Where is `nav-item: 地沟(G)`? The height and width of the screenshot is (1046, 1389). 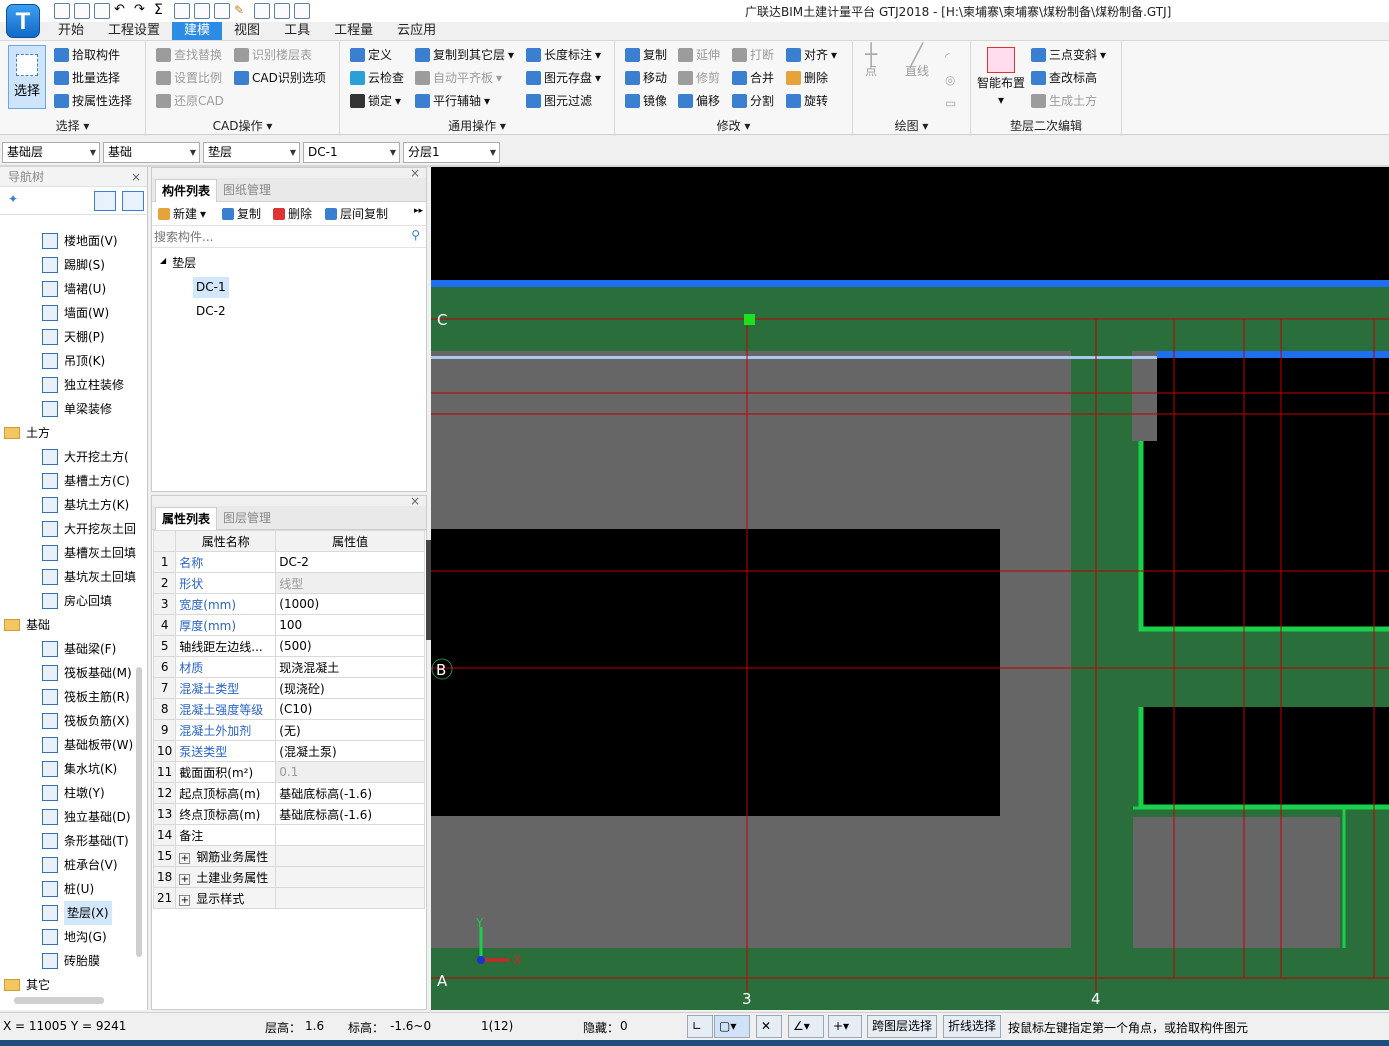 nav-item: 地沟(G) is located at coordinates (74, 937).